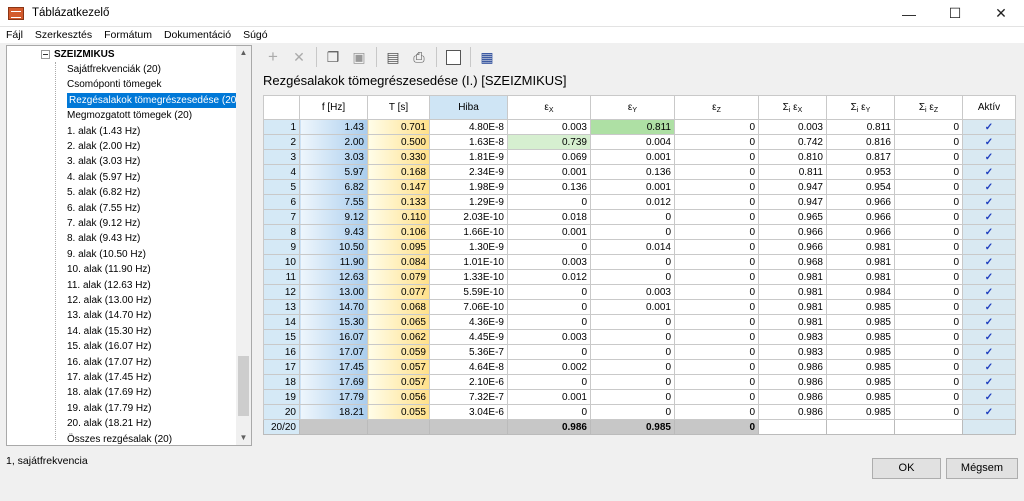 This screenshot has width=1024, height=501. What do you see at coordinates (468, 217) in the screenshot?
I see `error-cell: 2.03E-10` at bounding box center [468, 217].